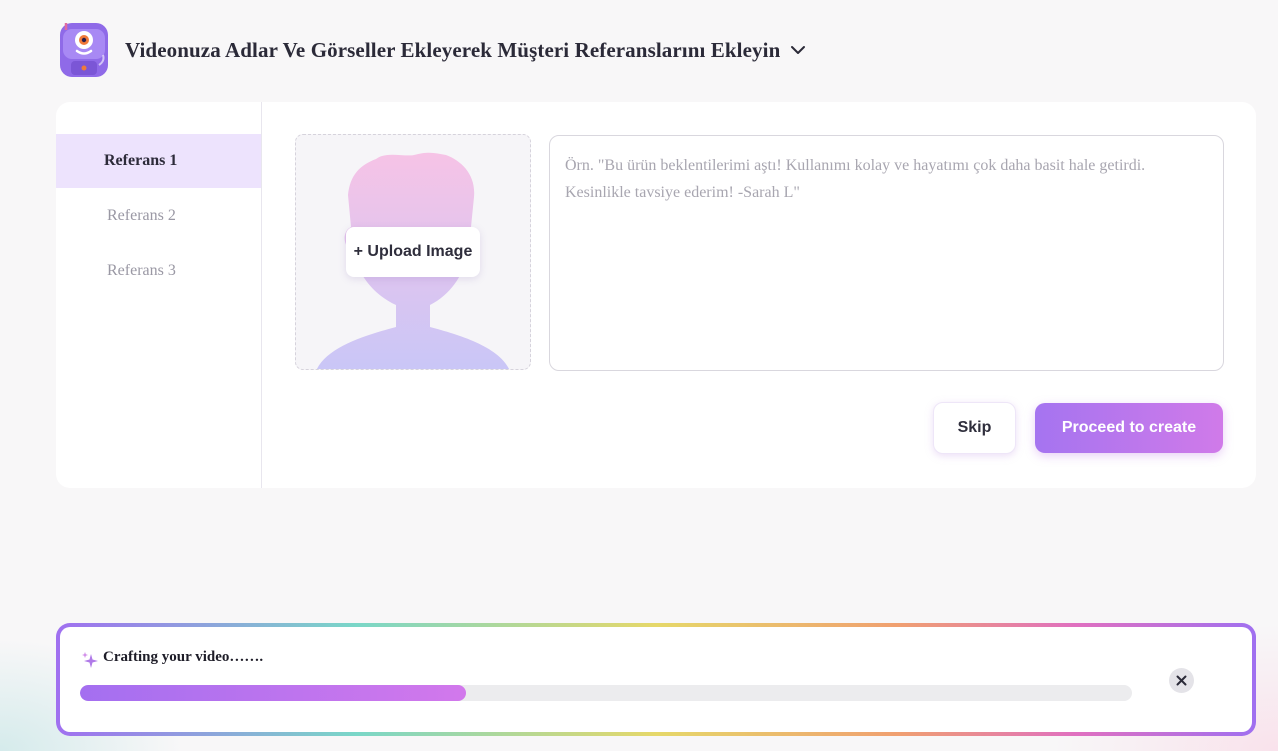 This screenshot has height=751, width=1278. Describe the element at coordinates (798, 50) in the screenshot. I see `chevron-down-icon` at that location.